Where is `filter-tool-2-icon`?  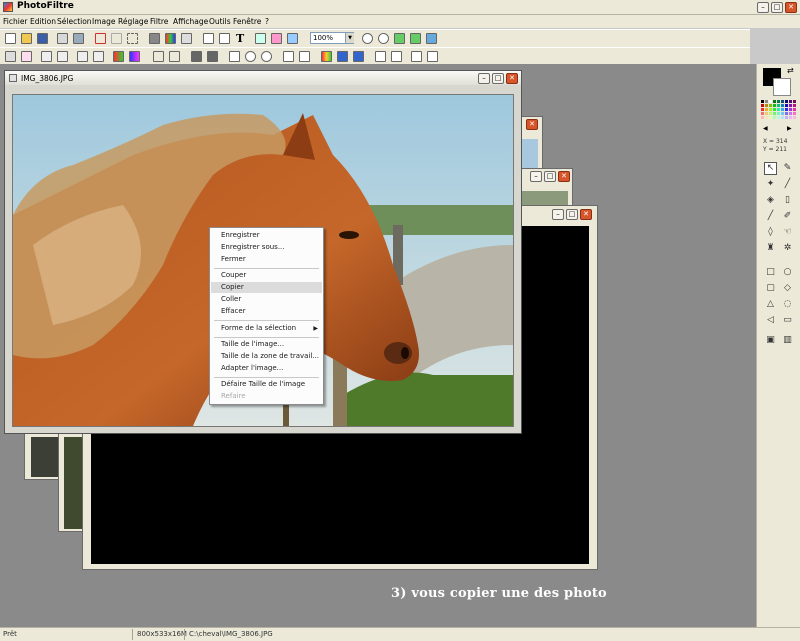
filter-tool-2-icon is located at coordinates (26, 56).